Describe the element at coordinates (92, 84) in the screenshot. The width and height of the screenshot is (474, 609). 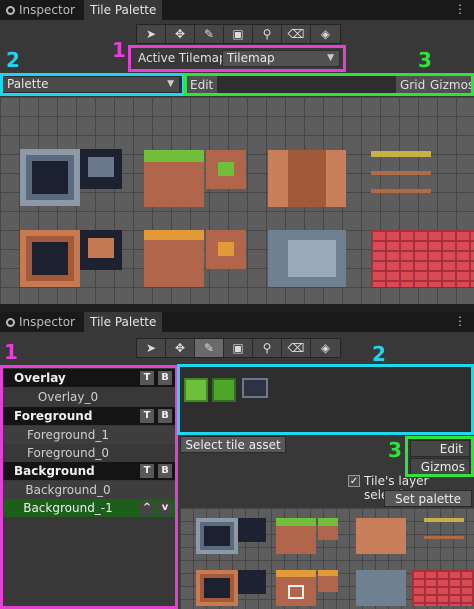
I see `palette-highlight` at that location.